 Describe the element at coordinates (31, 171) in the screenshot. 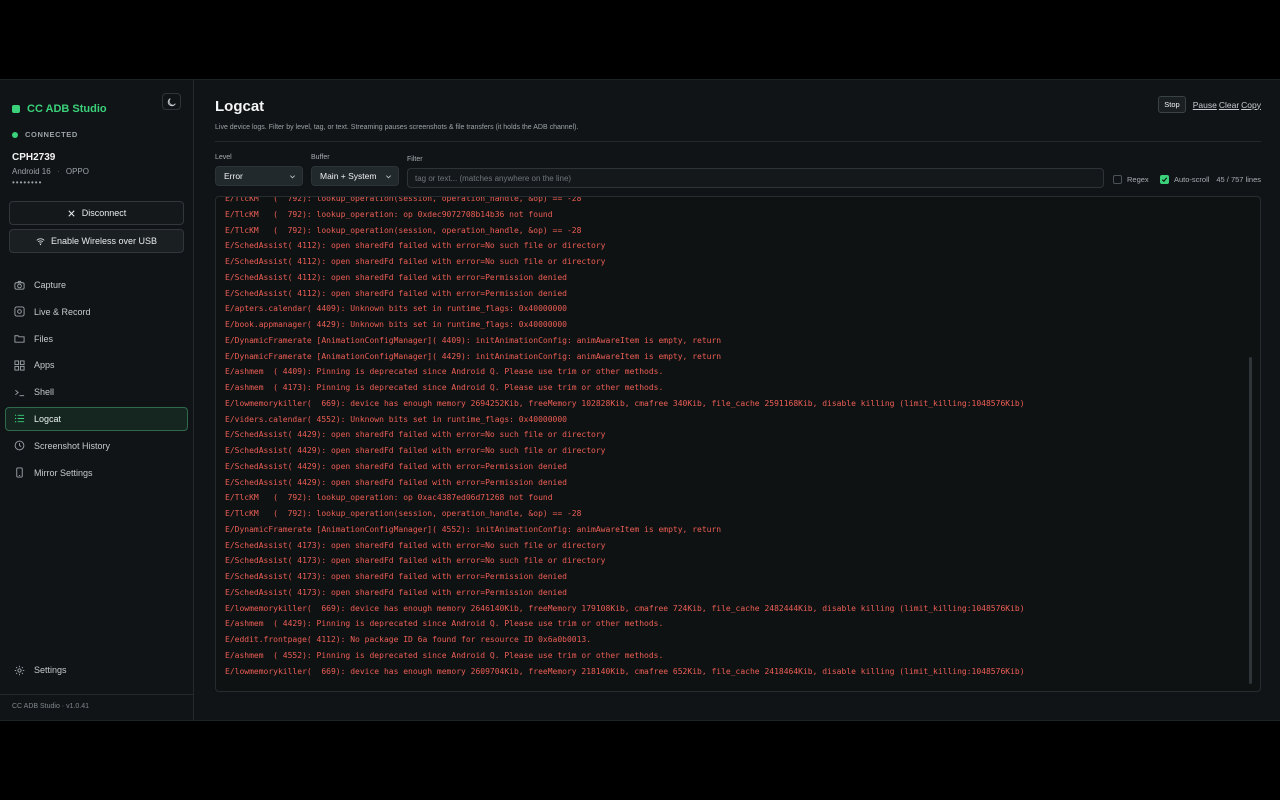

I see `device-android-version: Android 16` at that location.